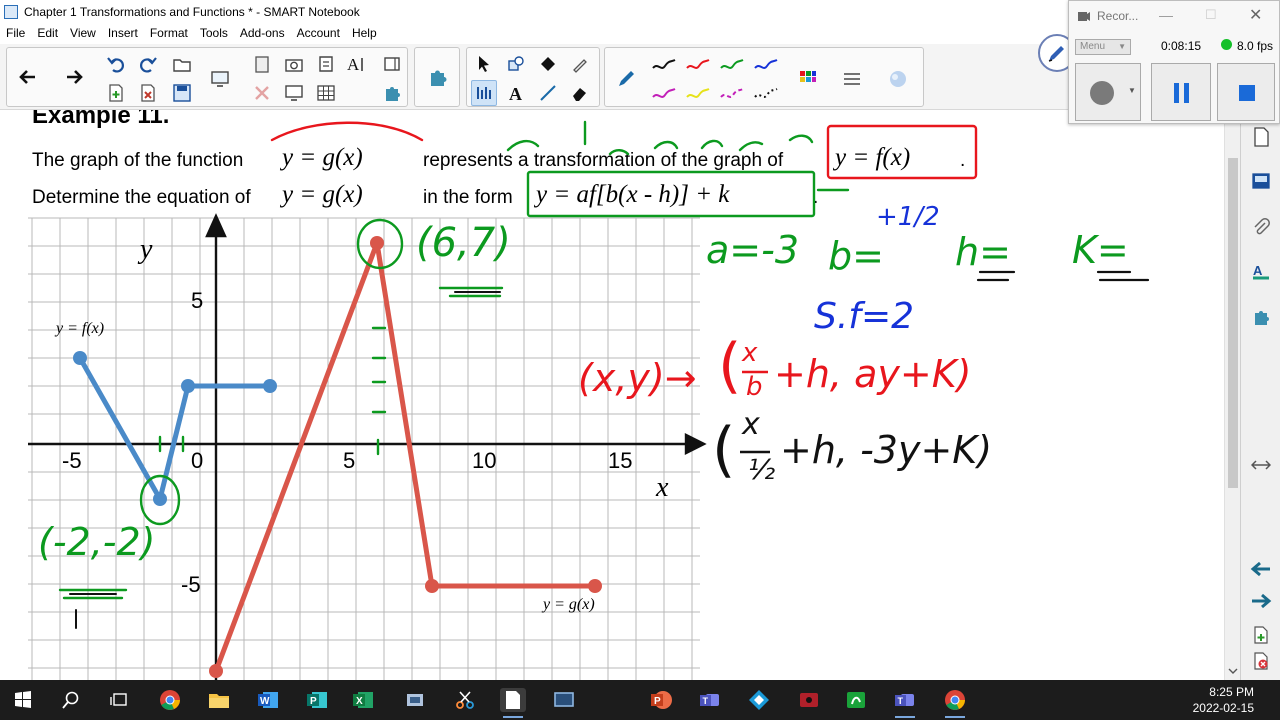 The height and width of the screenshot is (720, 1280). What do you see at coordinates (214, 33) in the screenshot?
I see `menu-tools: Tools` at bounding box center [214, 33].